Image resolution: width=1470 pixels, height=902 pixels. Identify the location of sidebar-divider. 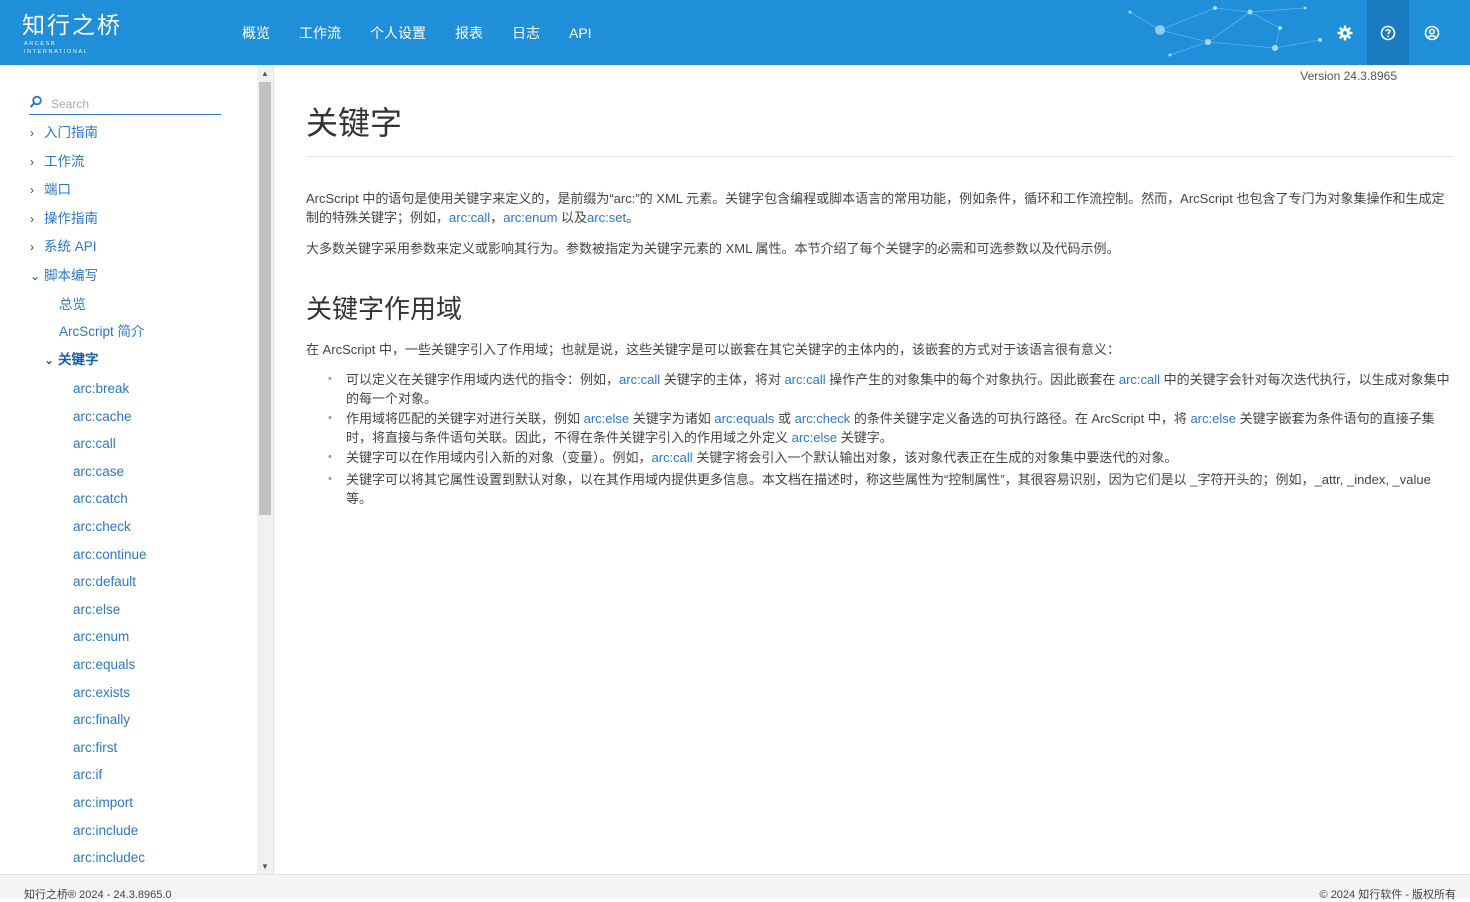
(273, 469).